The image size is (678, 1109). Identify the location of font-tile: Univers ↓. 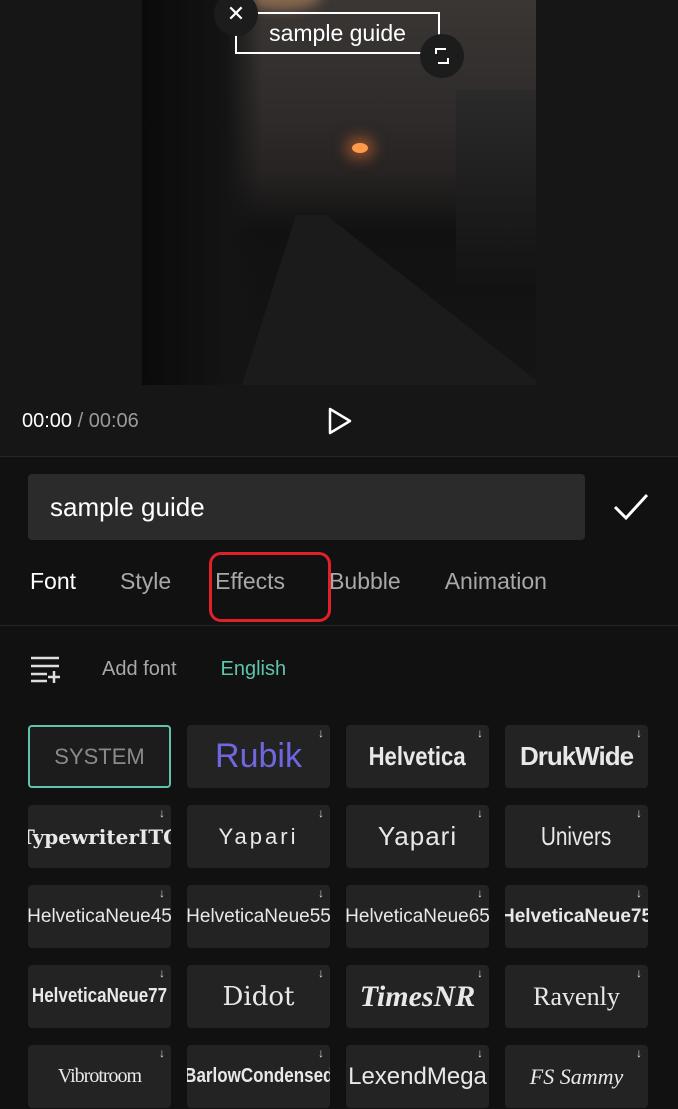
(576, 836).